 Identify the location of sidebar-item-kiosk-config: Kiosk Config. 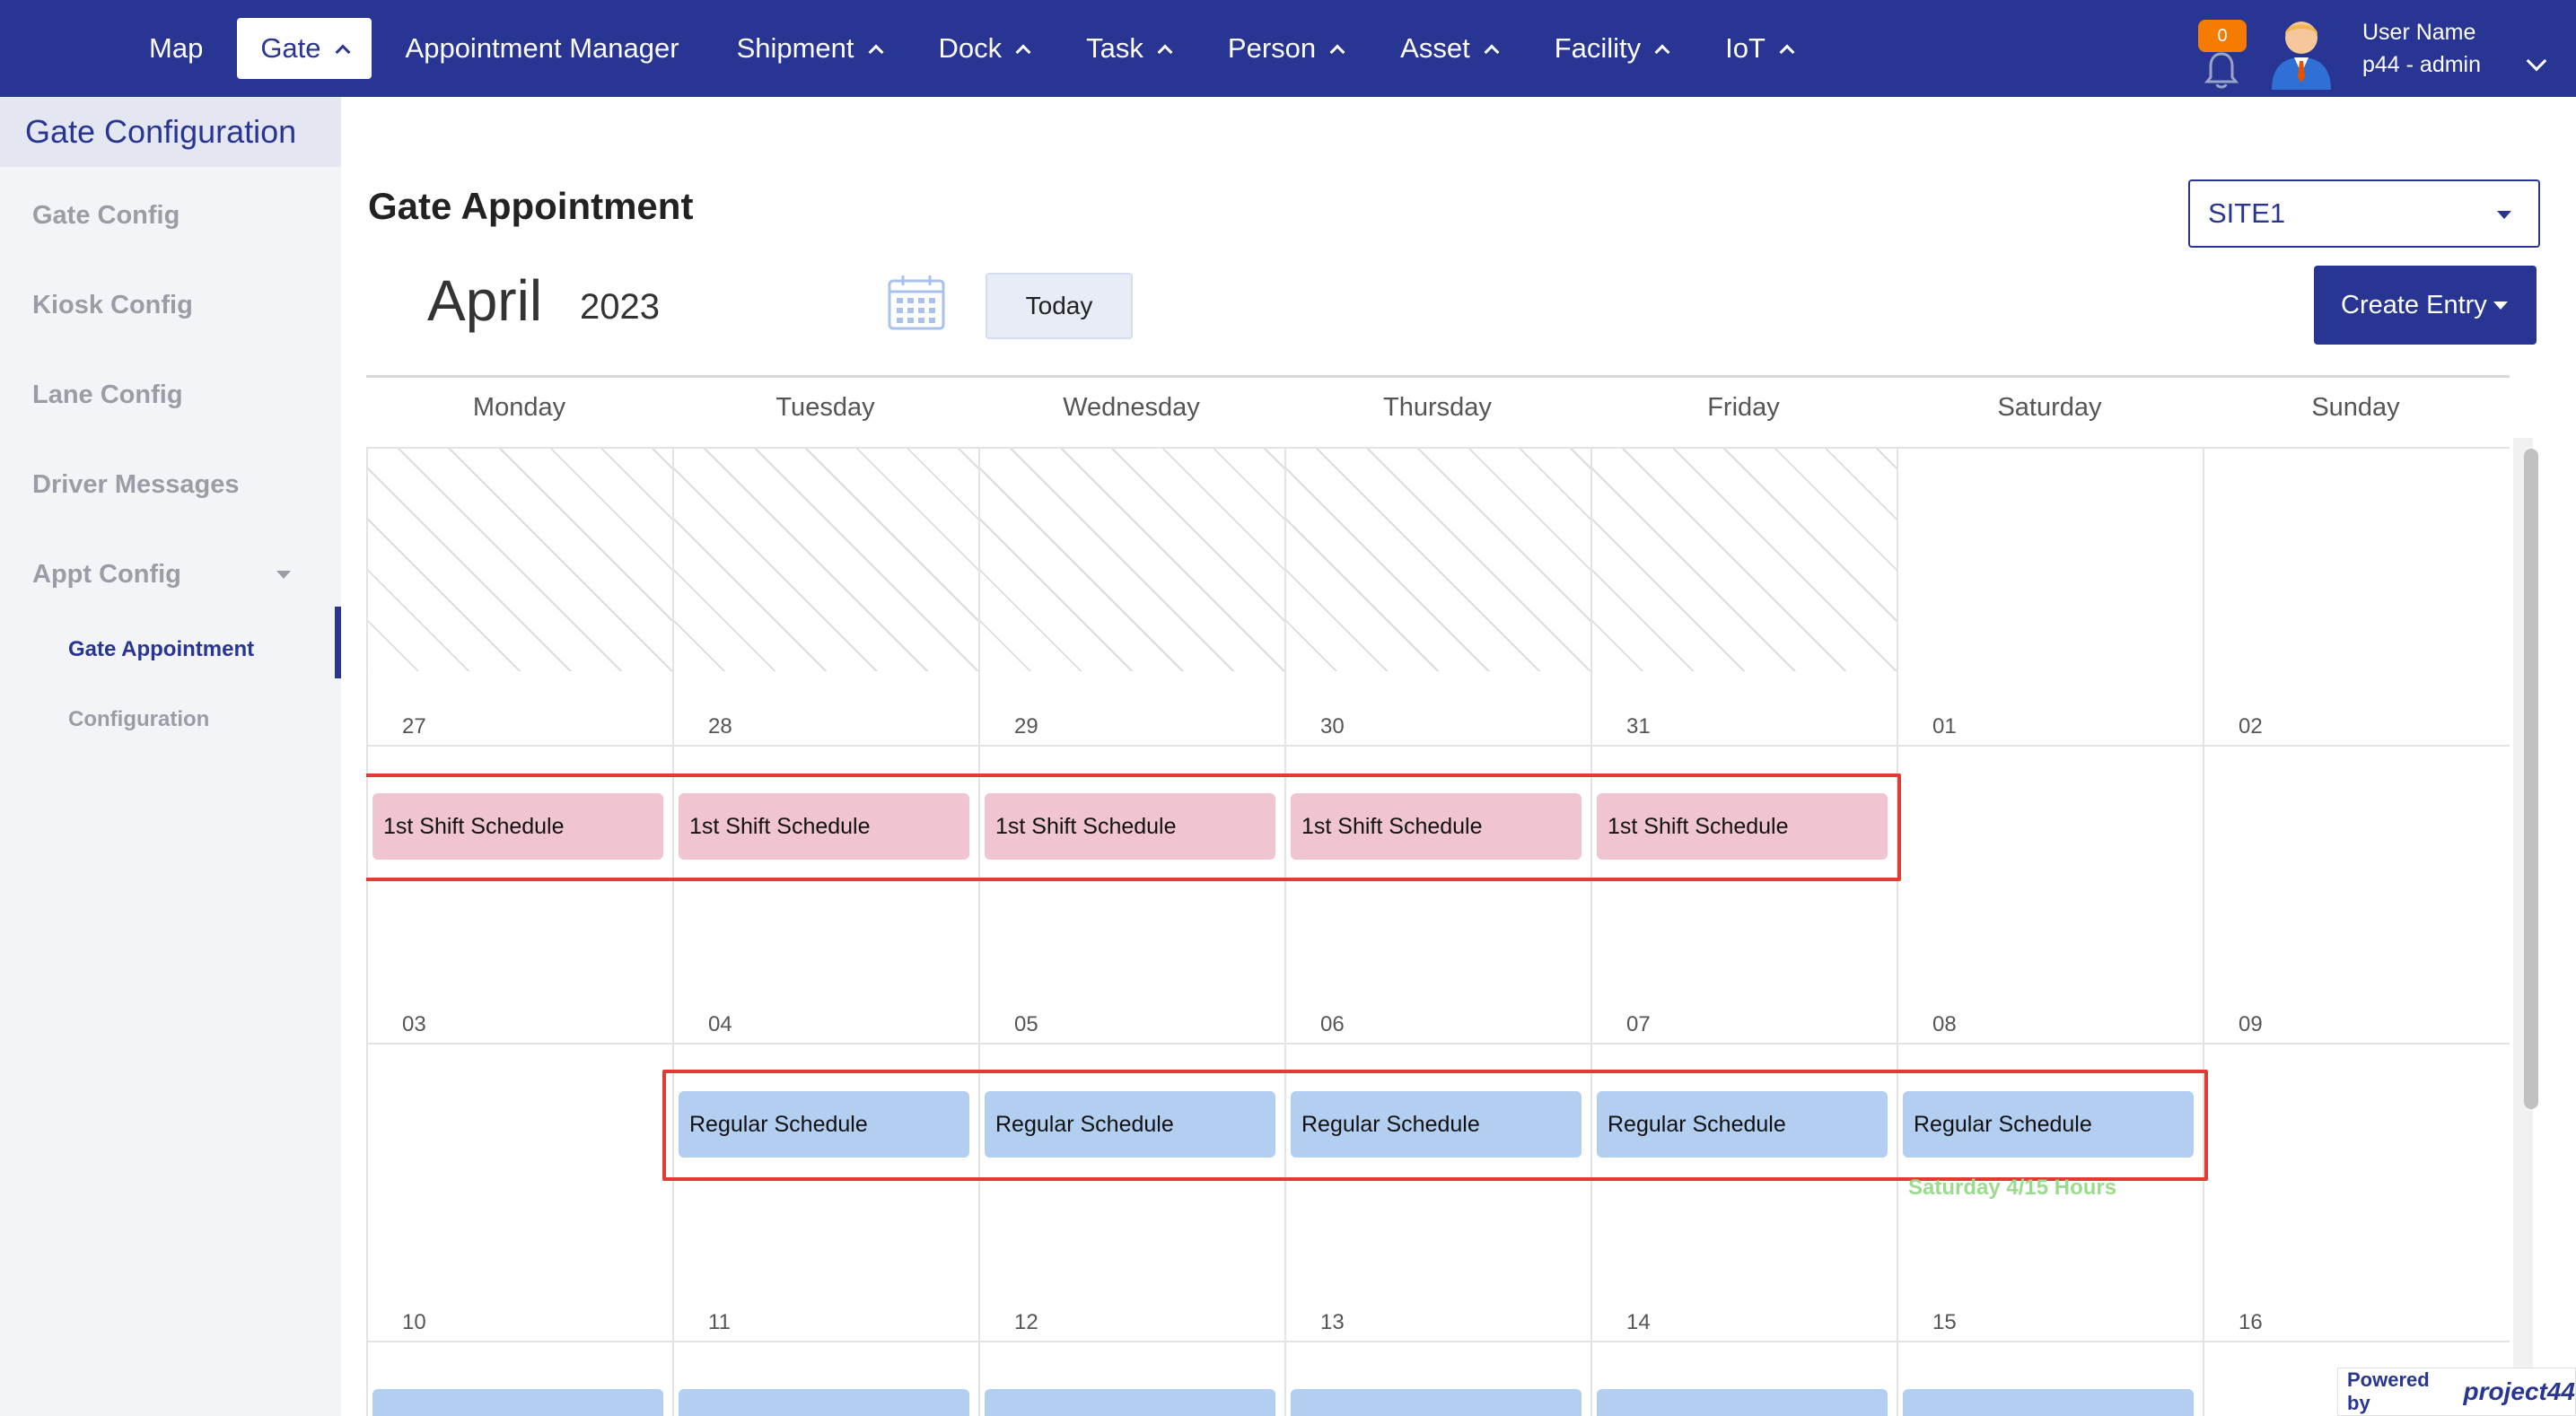
(112, 305).